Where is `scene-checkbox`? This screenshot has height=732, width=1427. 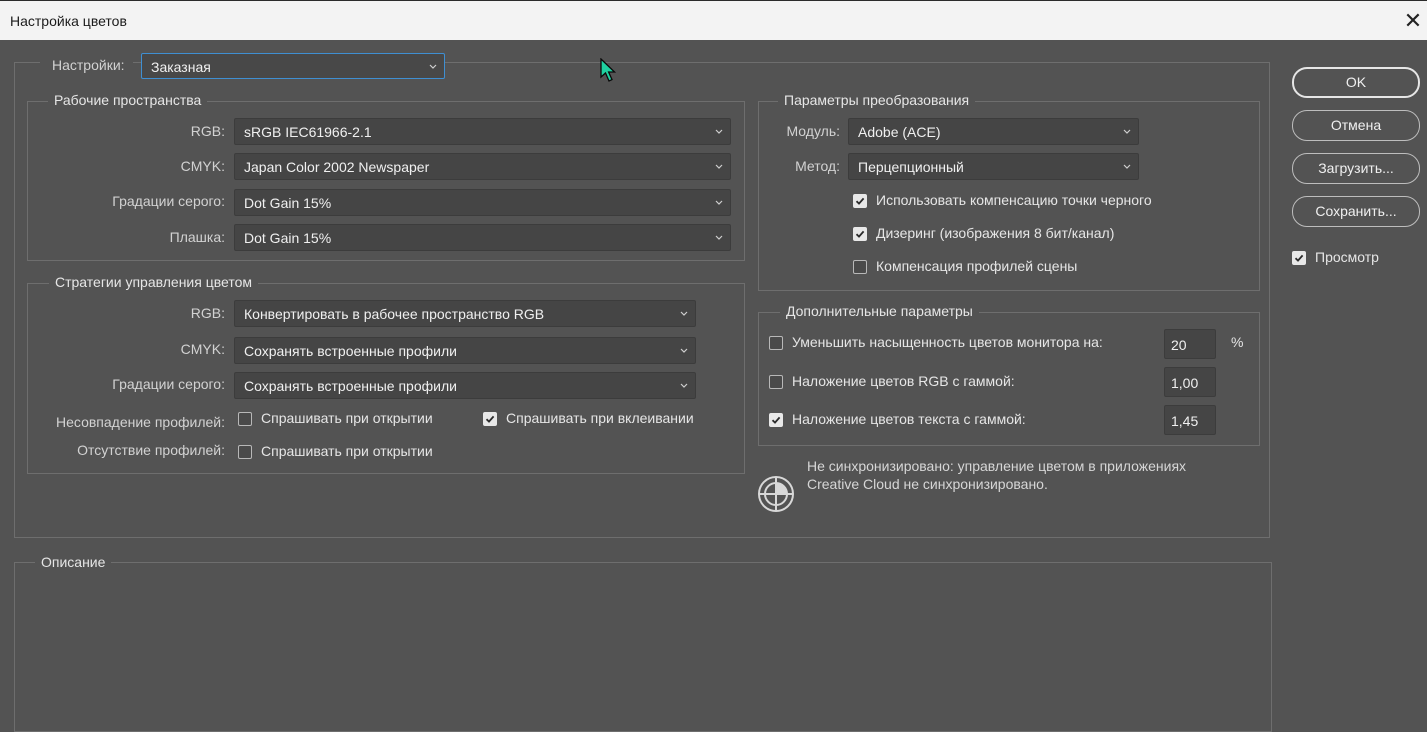
scene-checkbox is located at coordinates (860, 267).